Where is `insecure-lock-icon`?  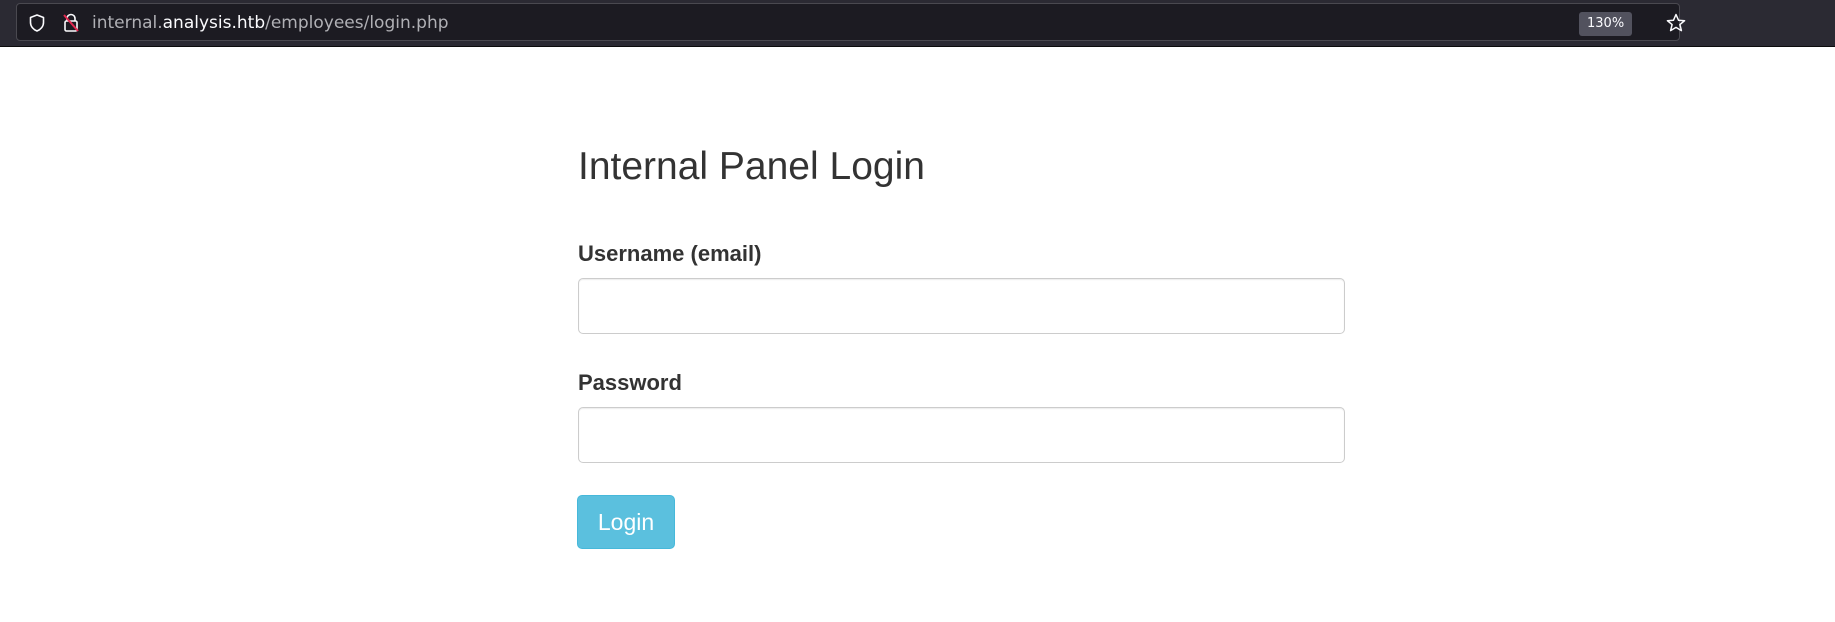 insecure-lock-icon is located at coordinates (71, 23).